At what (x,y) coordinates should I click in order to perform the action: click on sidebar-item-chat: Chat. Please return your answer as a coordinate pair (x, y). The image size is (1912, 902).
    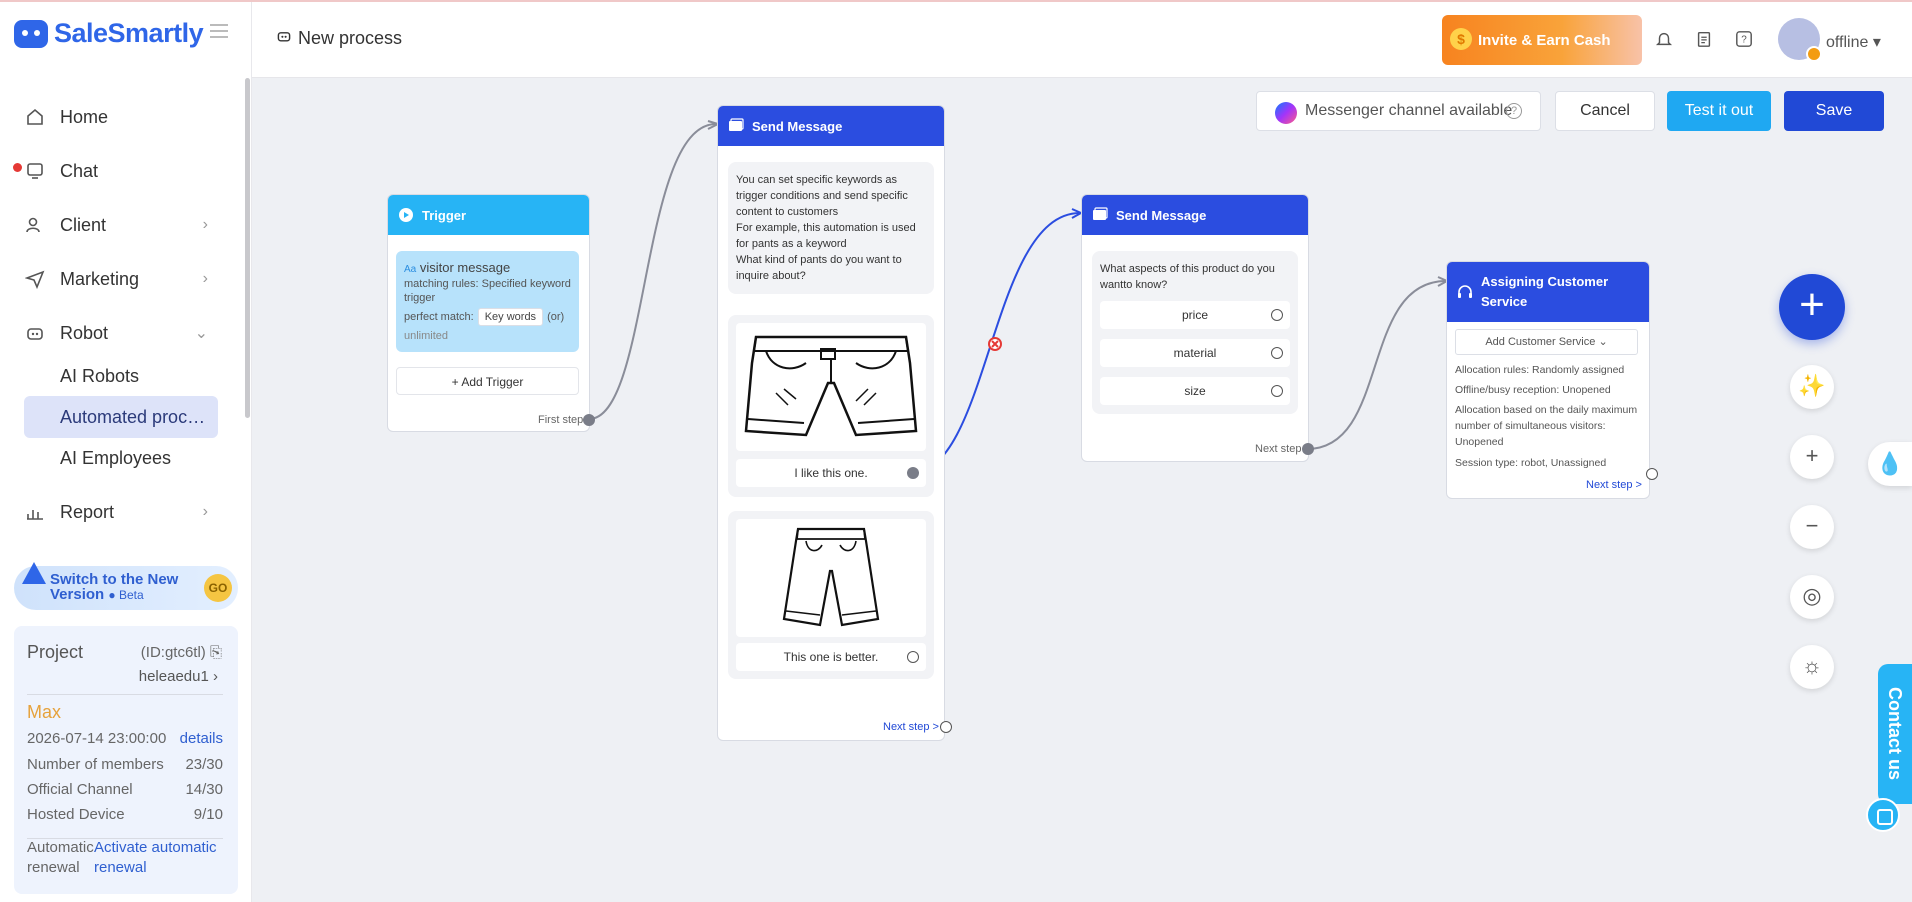
    Looking at the image, I should click on (122, 171).